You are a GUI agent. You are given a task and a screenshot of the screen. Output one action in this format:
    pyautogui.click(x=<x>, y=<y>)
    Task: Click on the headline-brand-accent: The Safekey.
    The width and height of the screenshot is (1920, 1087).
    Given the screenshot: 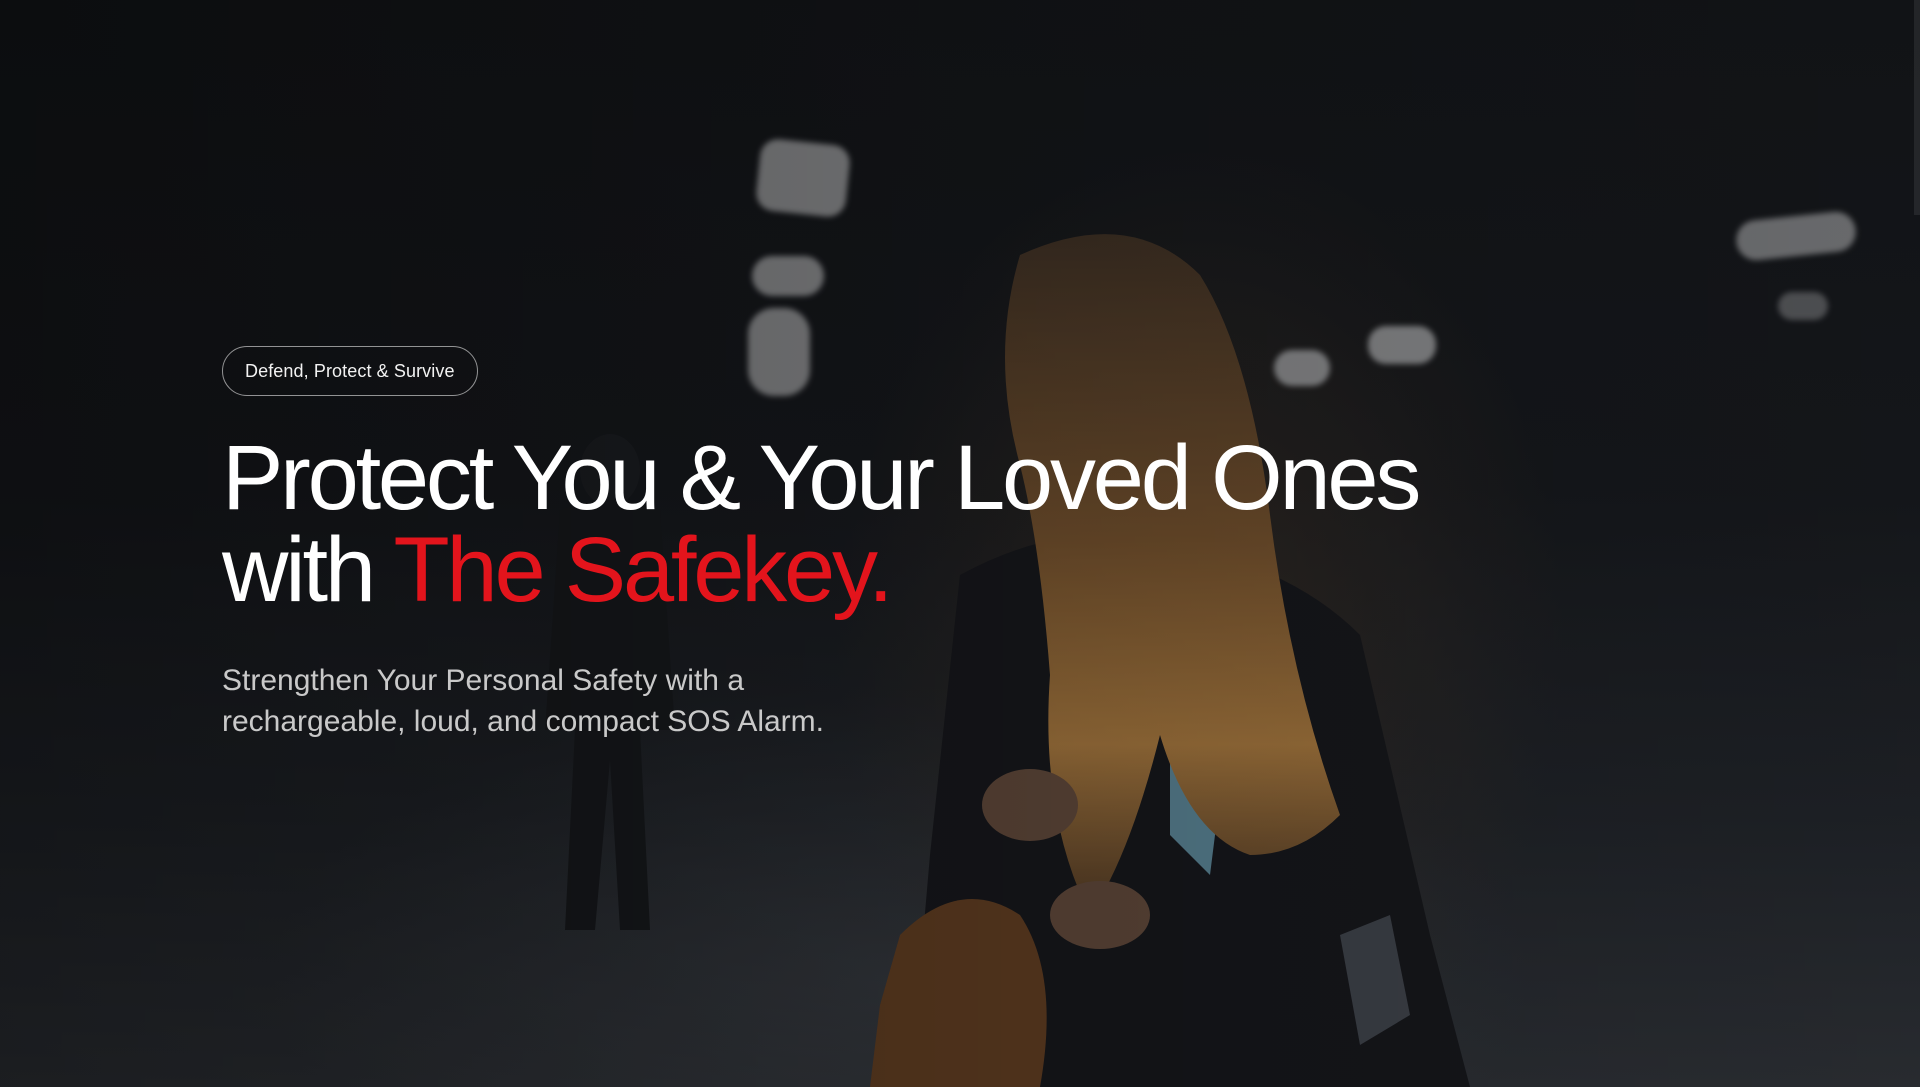 What is the action you would take?
    pyautogui.click(x=643, y=570)
    